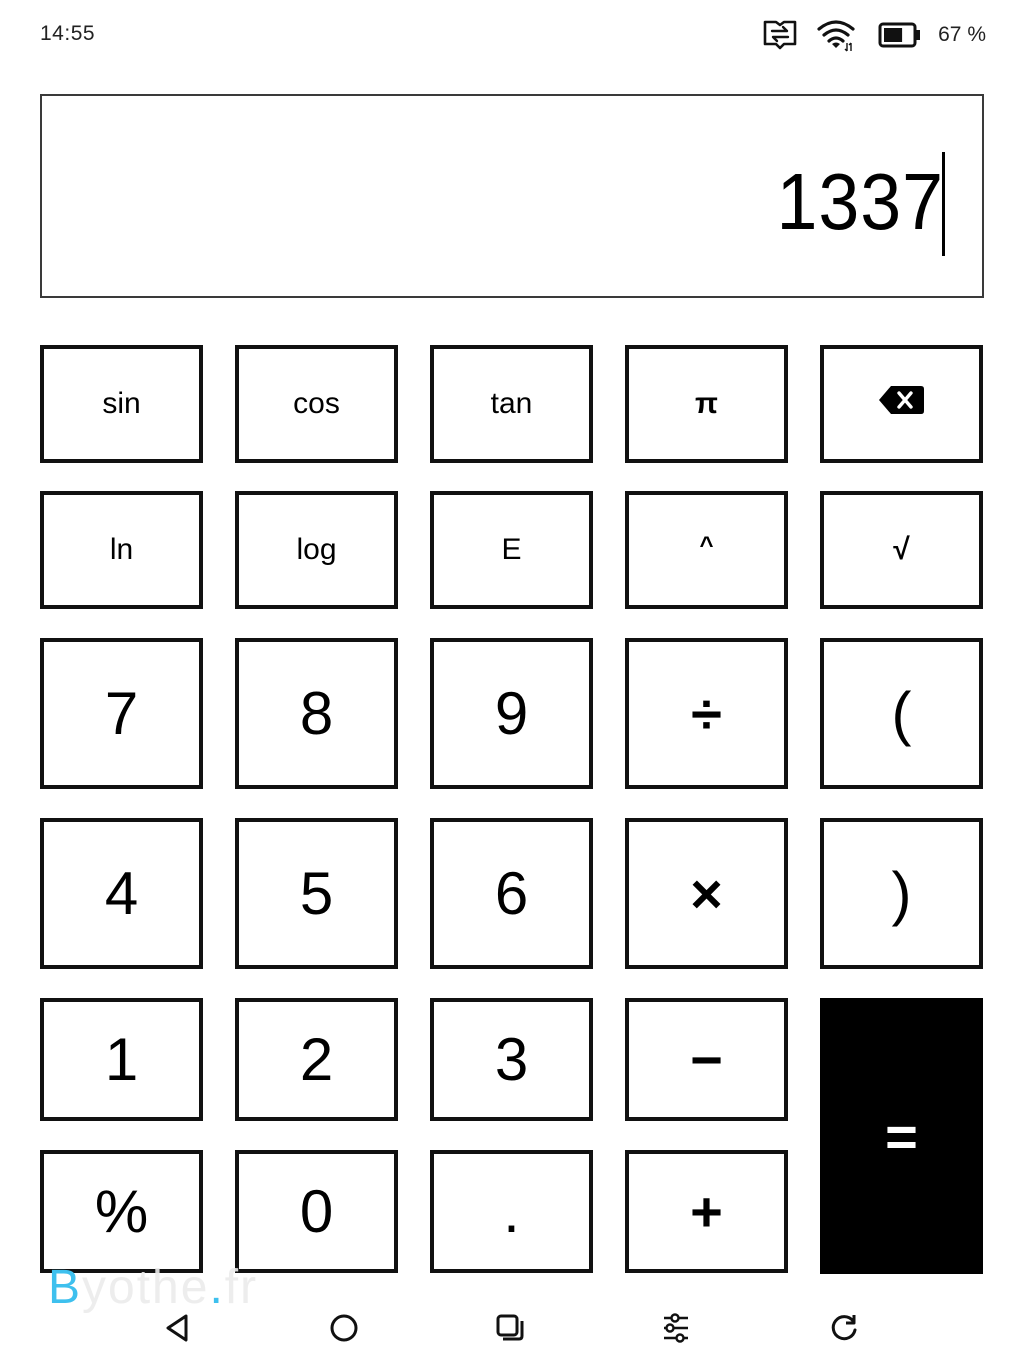  I want to click on key-log: log, so click(316, 550).